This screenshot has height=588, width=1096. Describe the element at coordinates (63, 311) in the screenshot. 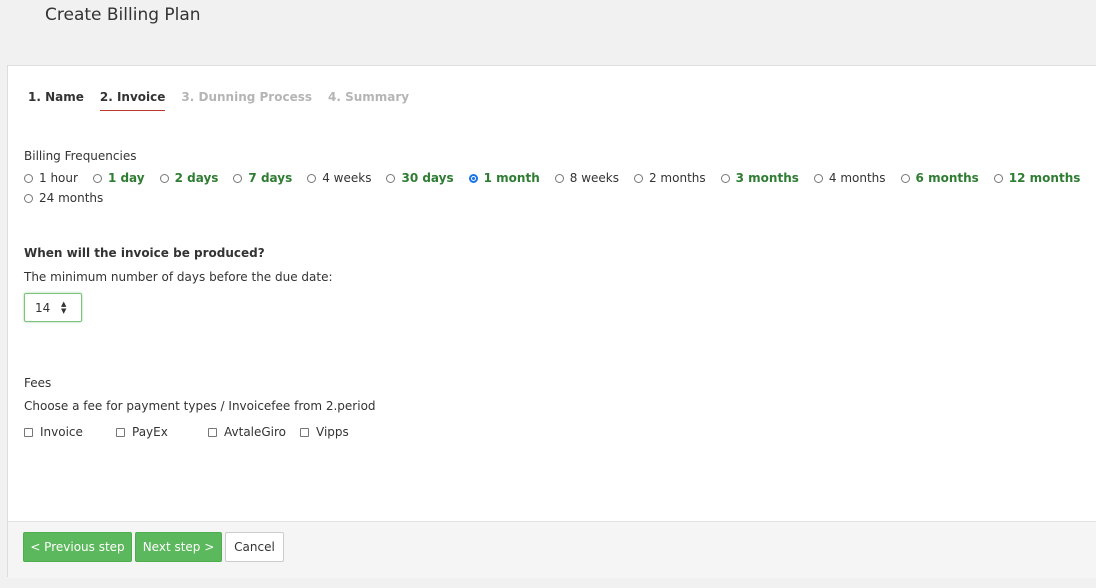

I see `chevron-down-icon: ▼` at that location.